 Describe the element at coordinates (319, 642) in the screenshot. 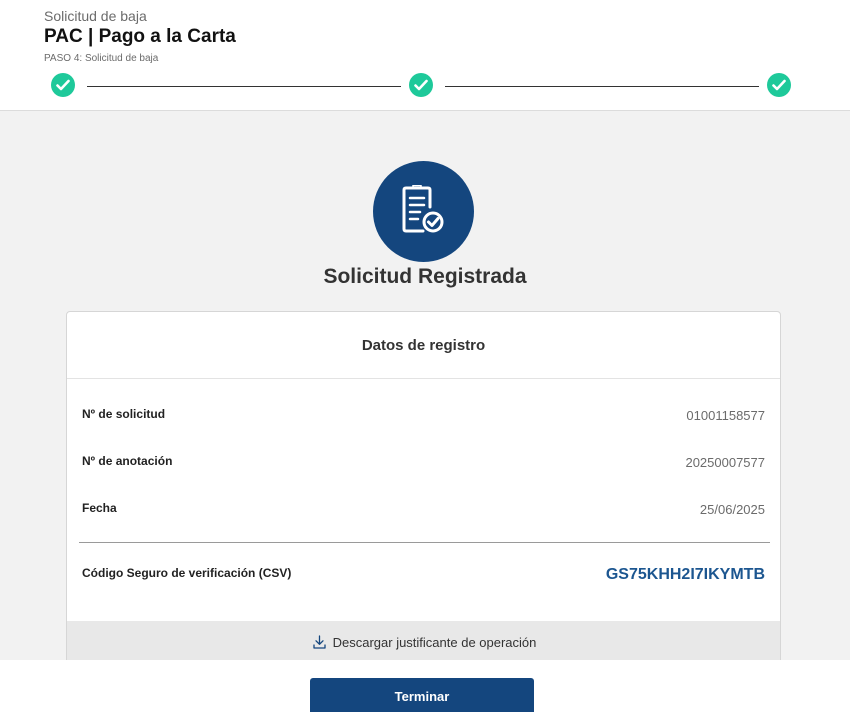

I see `download-icon` at that location.